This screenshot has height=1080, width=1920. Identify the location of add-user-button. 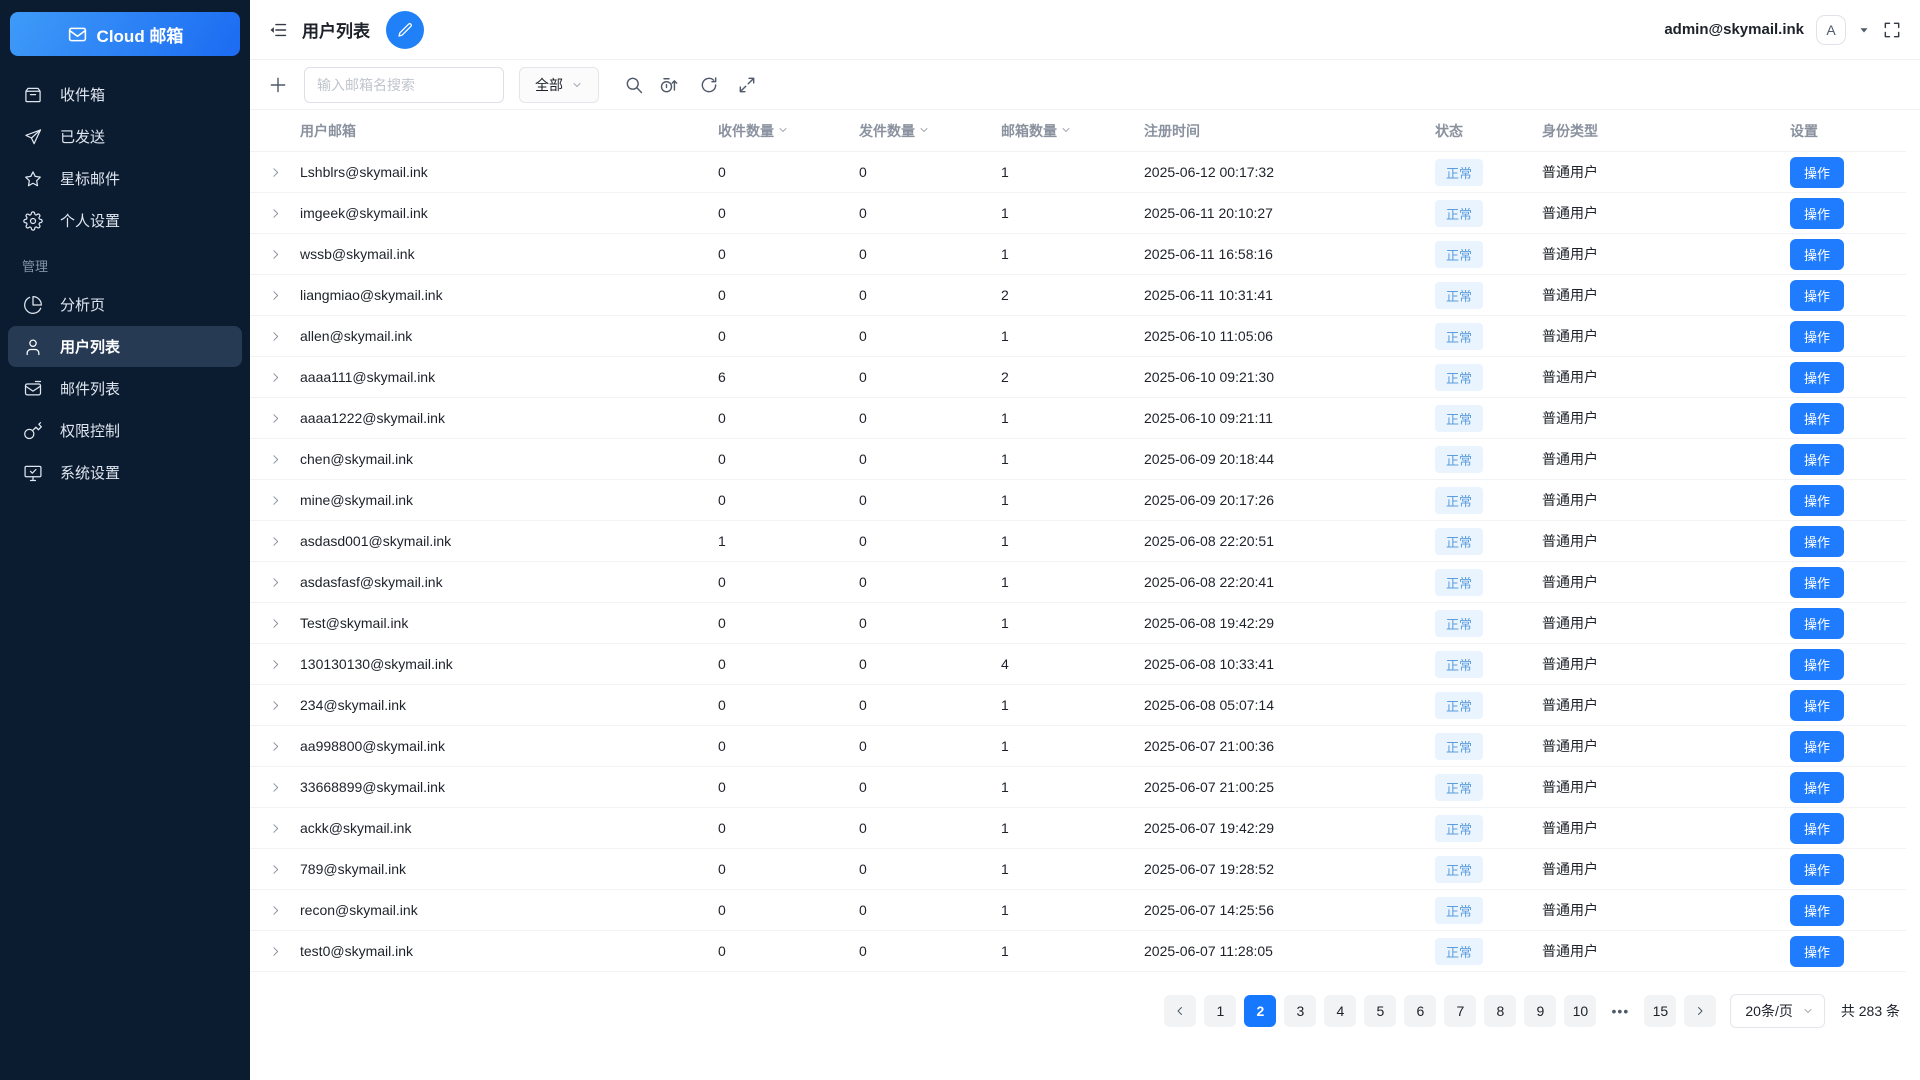
(278, 85).